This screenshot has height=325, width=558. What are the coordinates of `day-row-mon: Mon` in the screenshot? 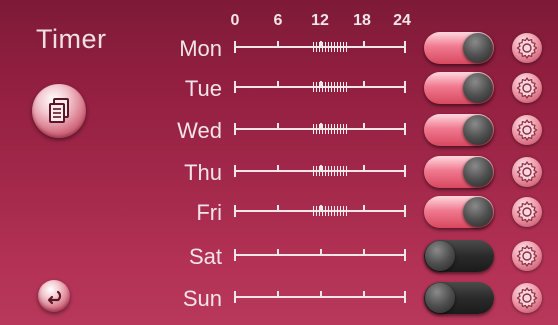 It's located at (279, 50).